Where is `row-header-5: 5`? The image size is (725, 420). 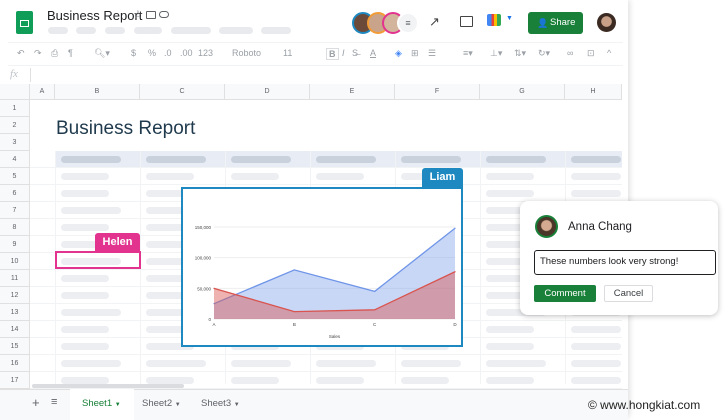
row-header-5: 5 is located at coordinates (15, 176).